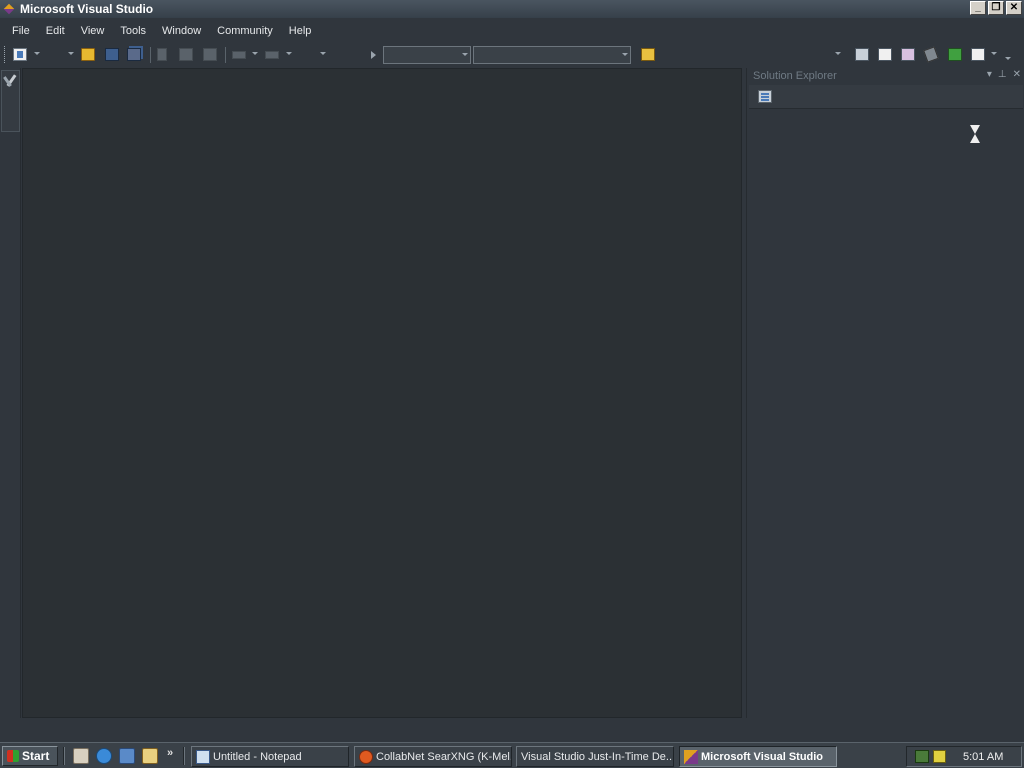 This screenshot has width=1024, height=768. Describe the element at coordinates (955, 54) in the screenshot. I see `start-page-icon` at that location.